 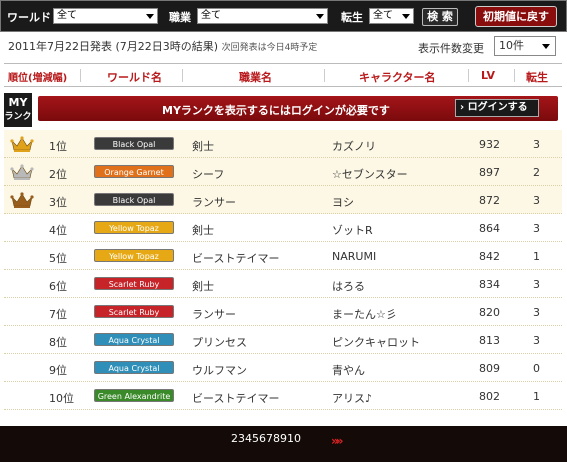 I want to click on chevron-right-icon: ›, so click(x=462, y=107).